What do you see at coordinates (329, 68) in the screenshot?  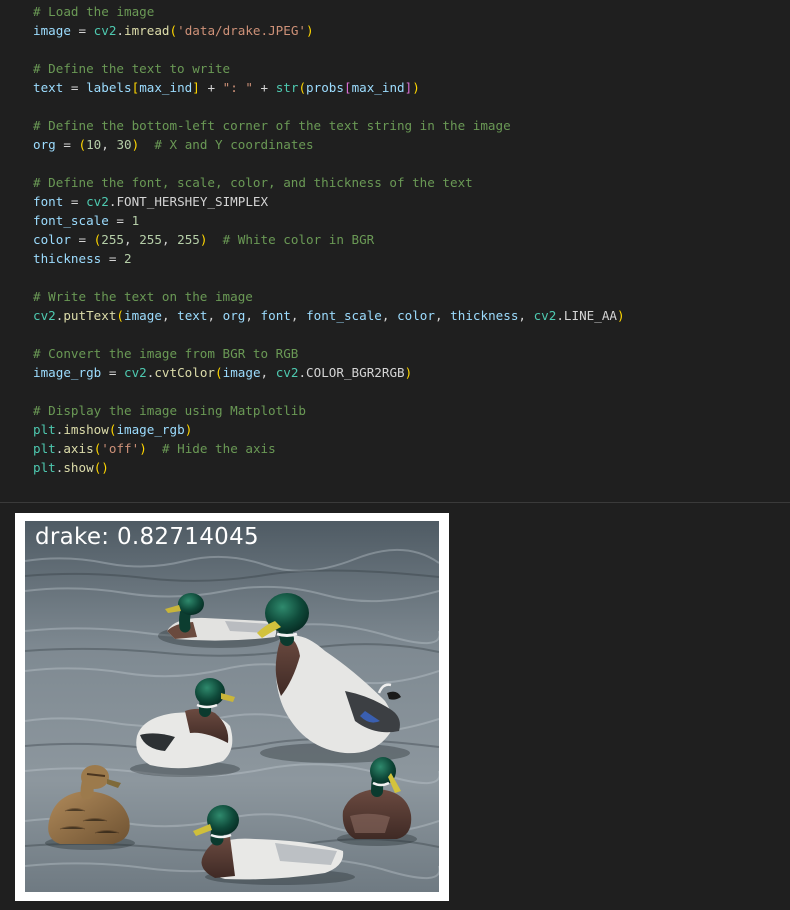 I see `code-line: # Define the text to write` at bounding box center [329, 68].